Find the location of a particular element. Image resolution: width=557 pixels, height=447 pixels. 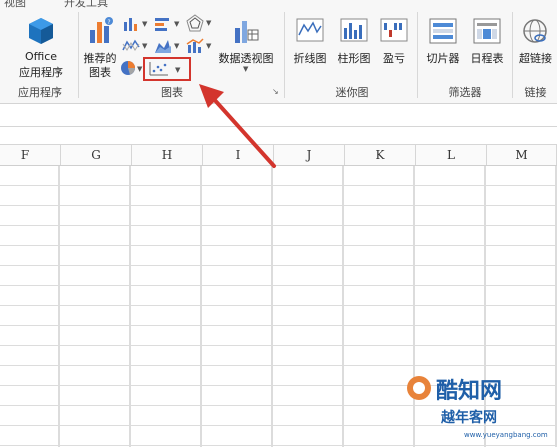

watermark-subtitle: 越年客网 is located at coordinates (469, 418).